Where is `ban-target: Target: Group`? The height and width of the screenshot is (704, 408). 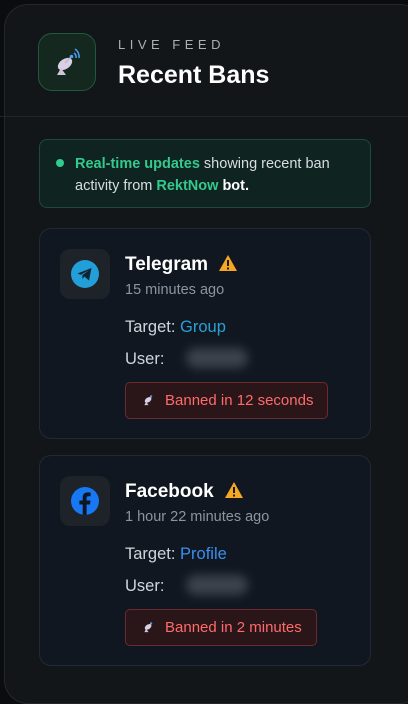
ban-target: Target: Group is located at coordinates (175, 327).